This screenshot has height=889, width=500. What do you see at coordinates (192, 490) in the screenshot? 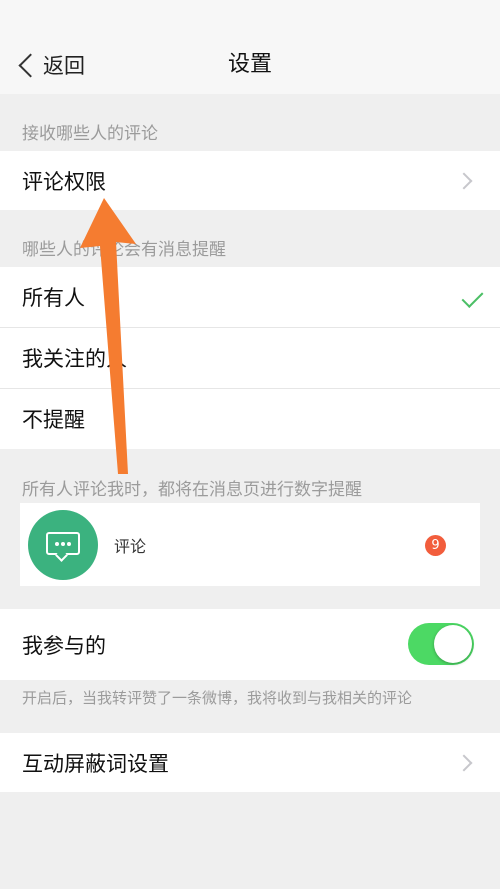
I see `preview-hint: 所有人评论我时，都将在消息页进行数字提醒` at bounding box center [192, 490].